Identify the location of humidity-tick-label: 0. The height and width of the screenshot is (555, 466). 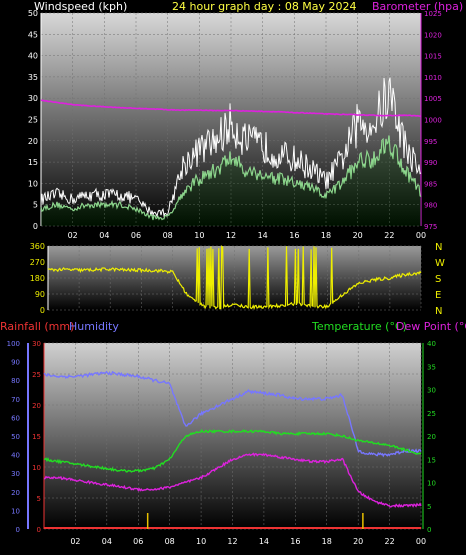
(18, 530).